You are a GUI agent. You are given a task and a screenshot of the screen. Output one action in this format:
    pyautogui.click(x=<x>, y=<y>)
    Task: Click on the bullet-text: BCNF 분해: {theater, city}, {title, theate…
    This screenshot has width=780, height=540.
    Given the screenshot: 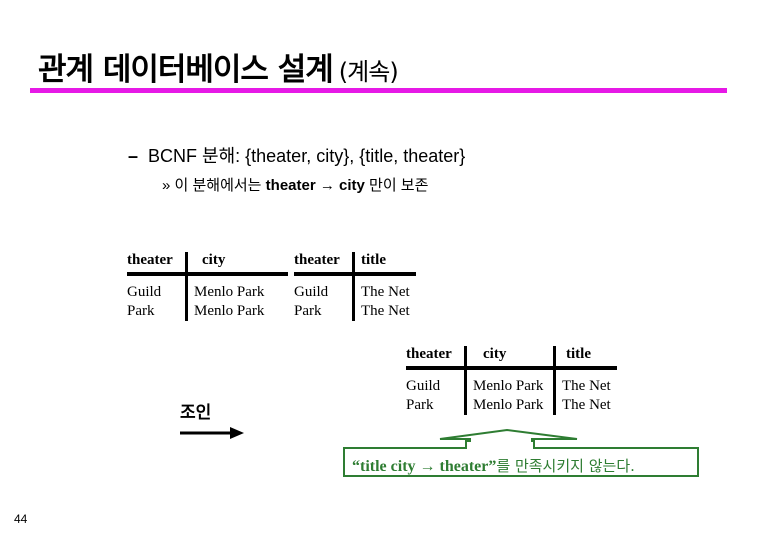 What is the action you would take?
    pyautogui.click(x=307, y=156)
    